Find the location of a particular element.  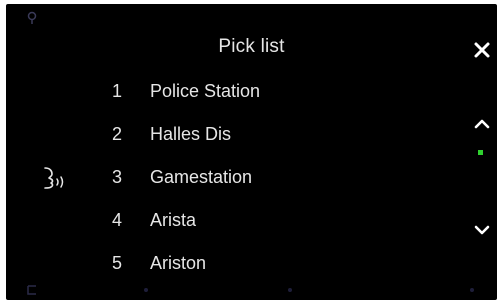

list-item-number: 1 is located at coordinates (117, 90).